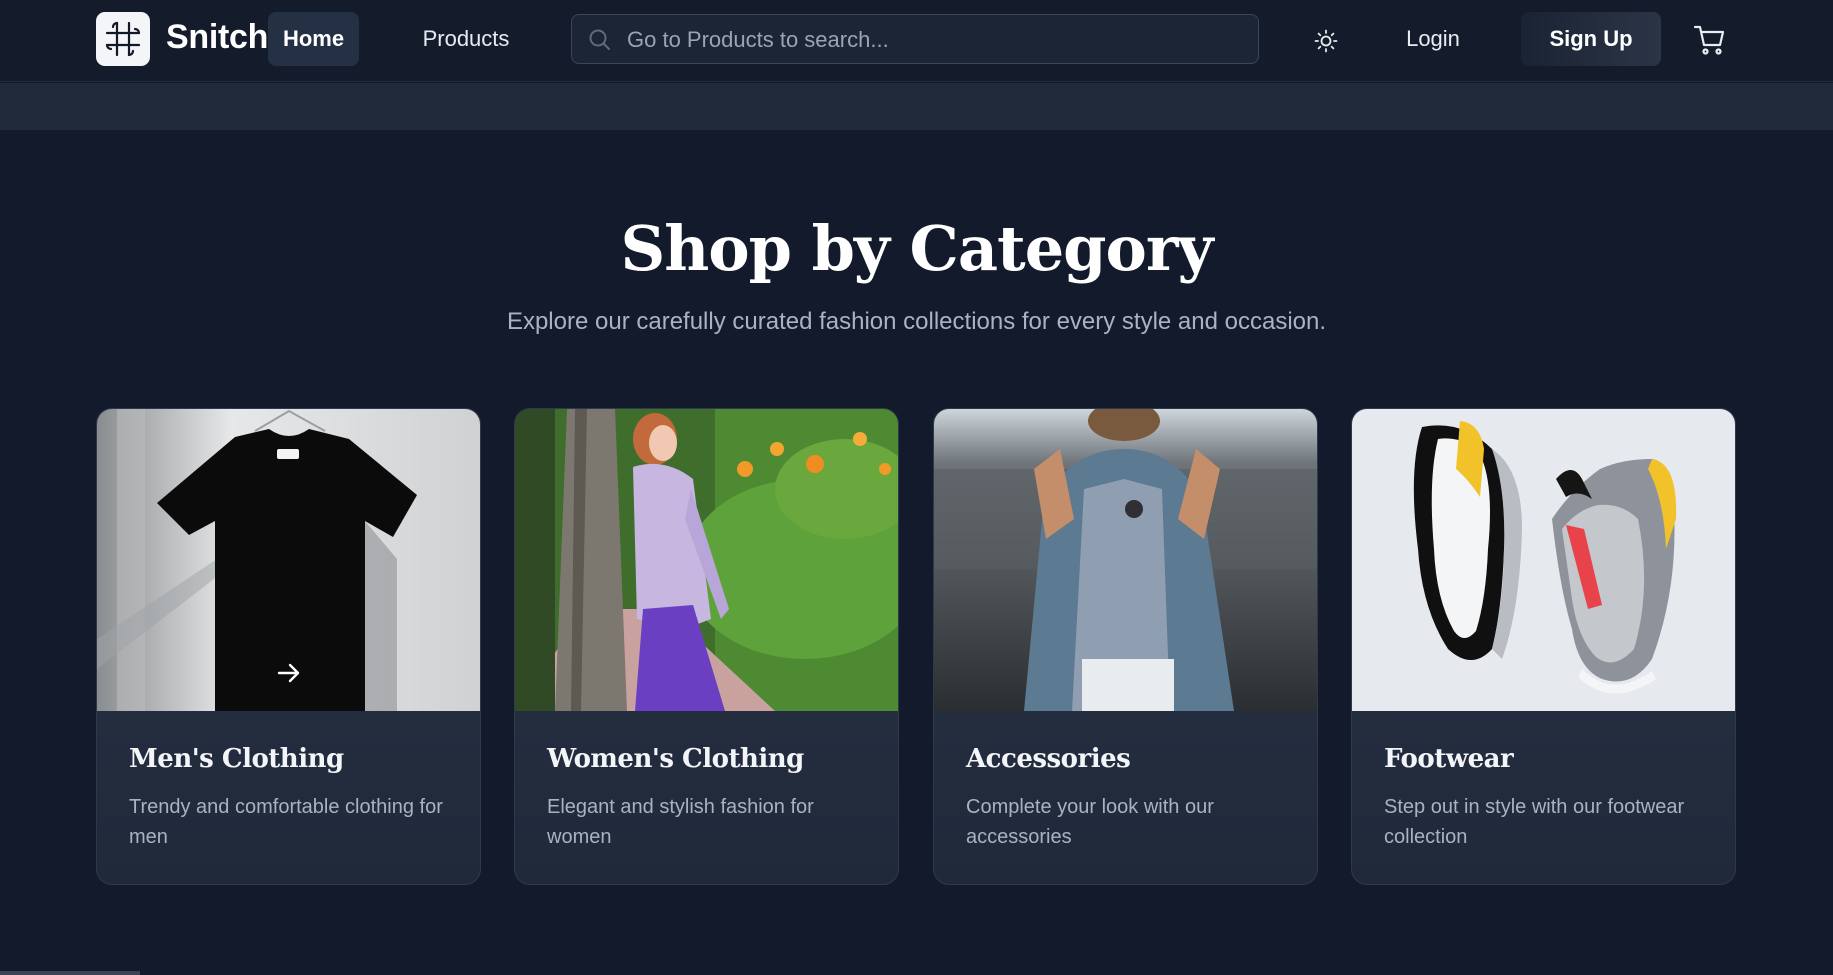 This screenshot has width=1833, height=975. Describe the element at coordinates (675, 759) in the screenshot. I see `category-title: Women's Clothing` at that location.